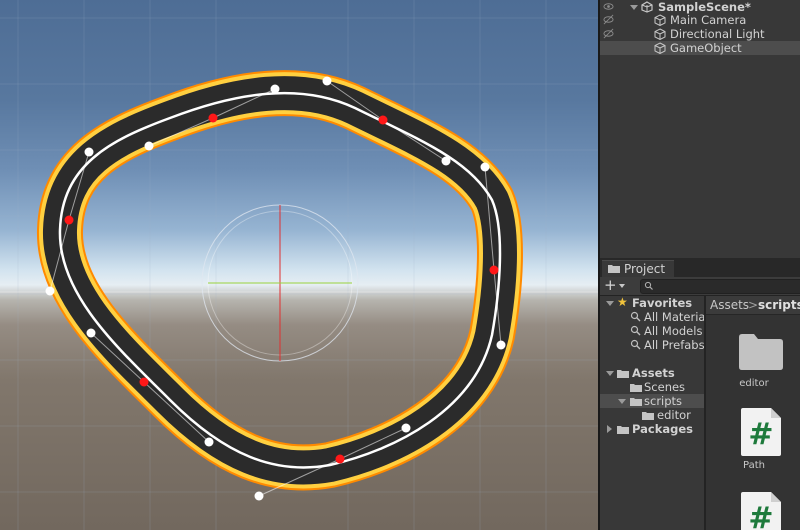  I want to click on hierarchy-item-label: GameObject, so click(706, 48).